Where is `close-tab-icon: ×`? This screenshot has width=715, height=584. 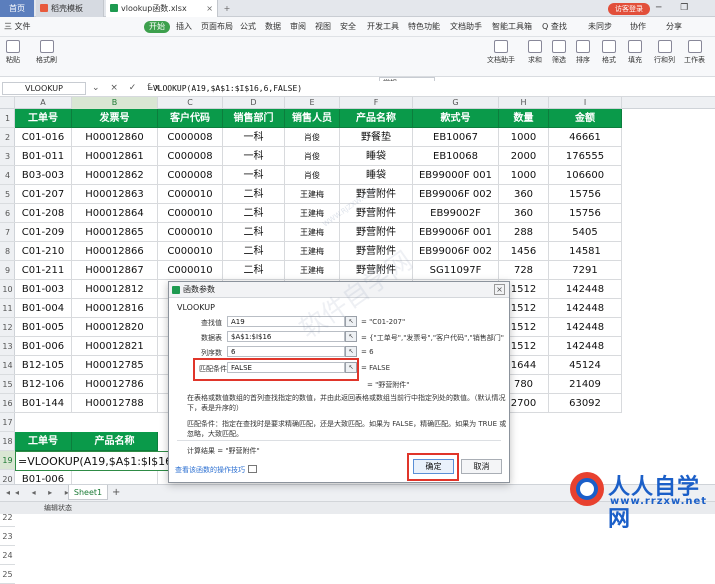 close-tab-icon: × is located at coordinates (209, 8).